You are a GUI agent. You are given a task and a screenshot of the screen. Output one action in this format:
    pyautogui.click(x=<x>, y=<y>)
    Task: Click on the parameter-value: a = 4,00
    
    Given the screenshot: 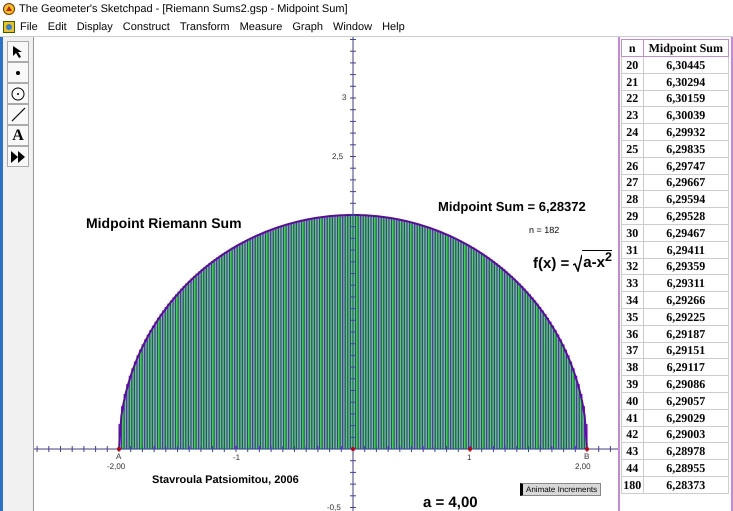 What is the action you would take?
    pyautogui.click(x=450, y=502)
    